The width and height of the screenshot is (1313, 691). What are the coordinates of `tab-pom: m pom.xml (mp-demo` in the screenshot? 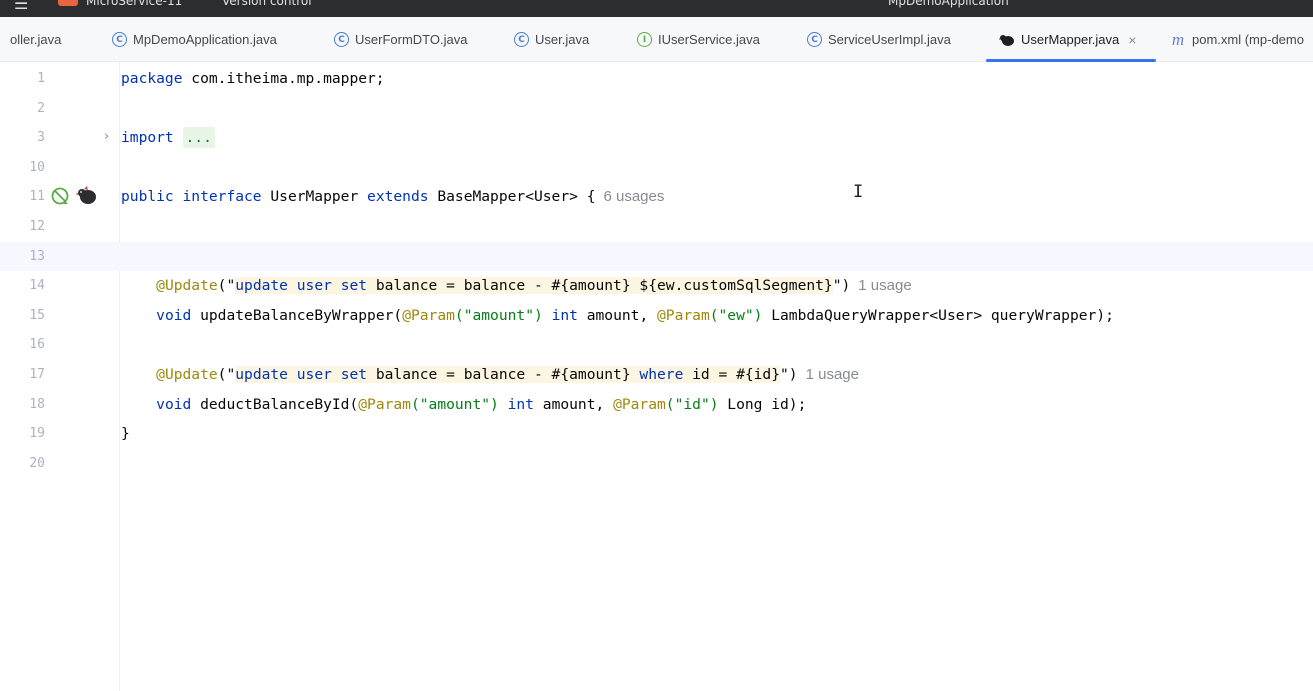 It's located at (1237, 39).